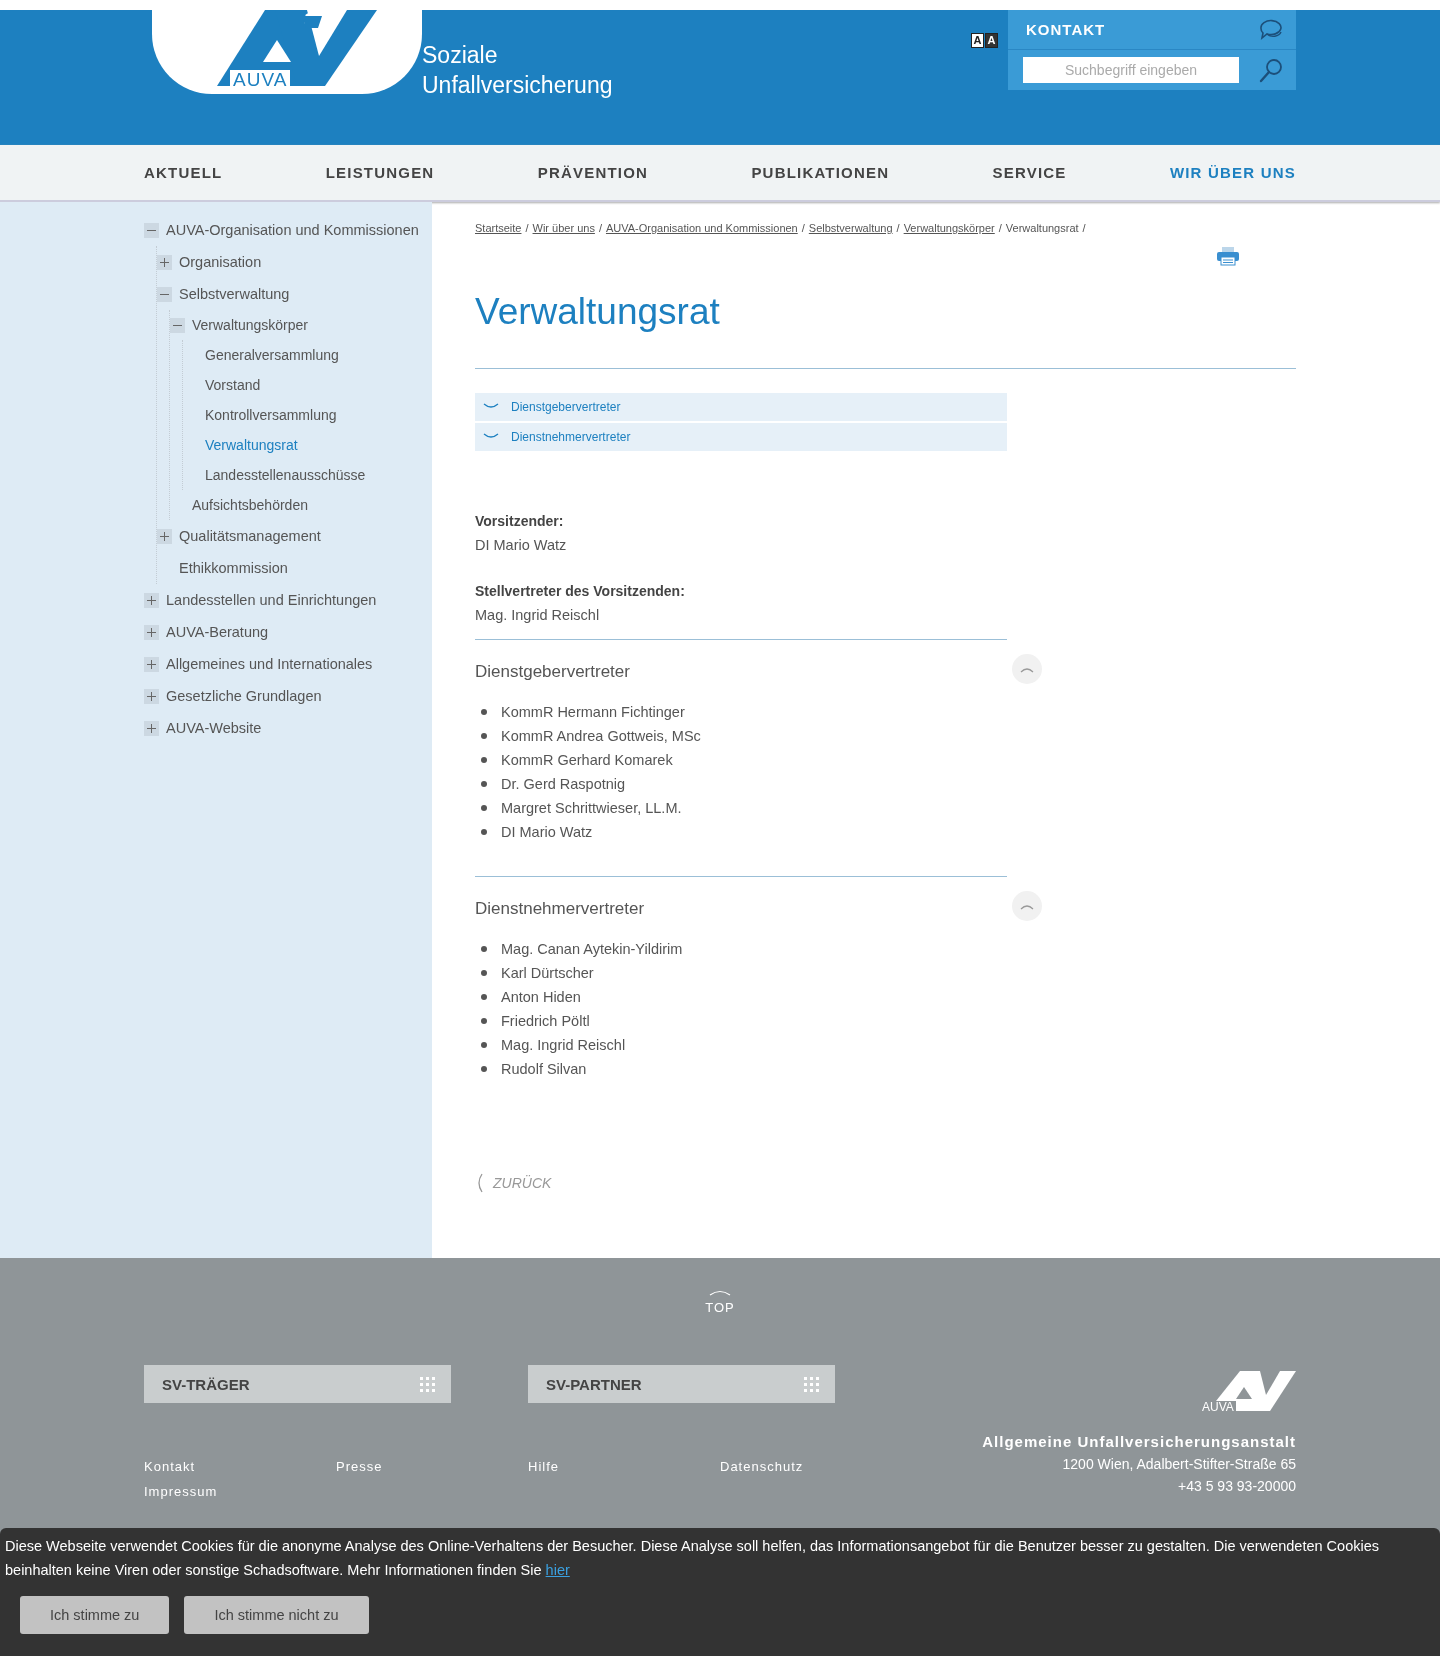  What do you see at coordinates (593, 172) in the screenshot?
I see `nav-item: PRÄVENTION` at bounding box center [593, 172].